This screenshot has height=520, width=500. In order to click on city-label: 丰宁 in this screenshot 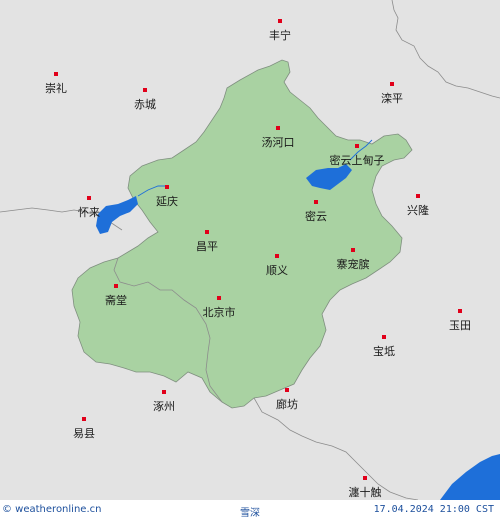, I will do `click(280, 35)`.